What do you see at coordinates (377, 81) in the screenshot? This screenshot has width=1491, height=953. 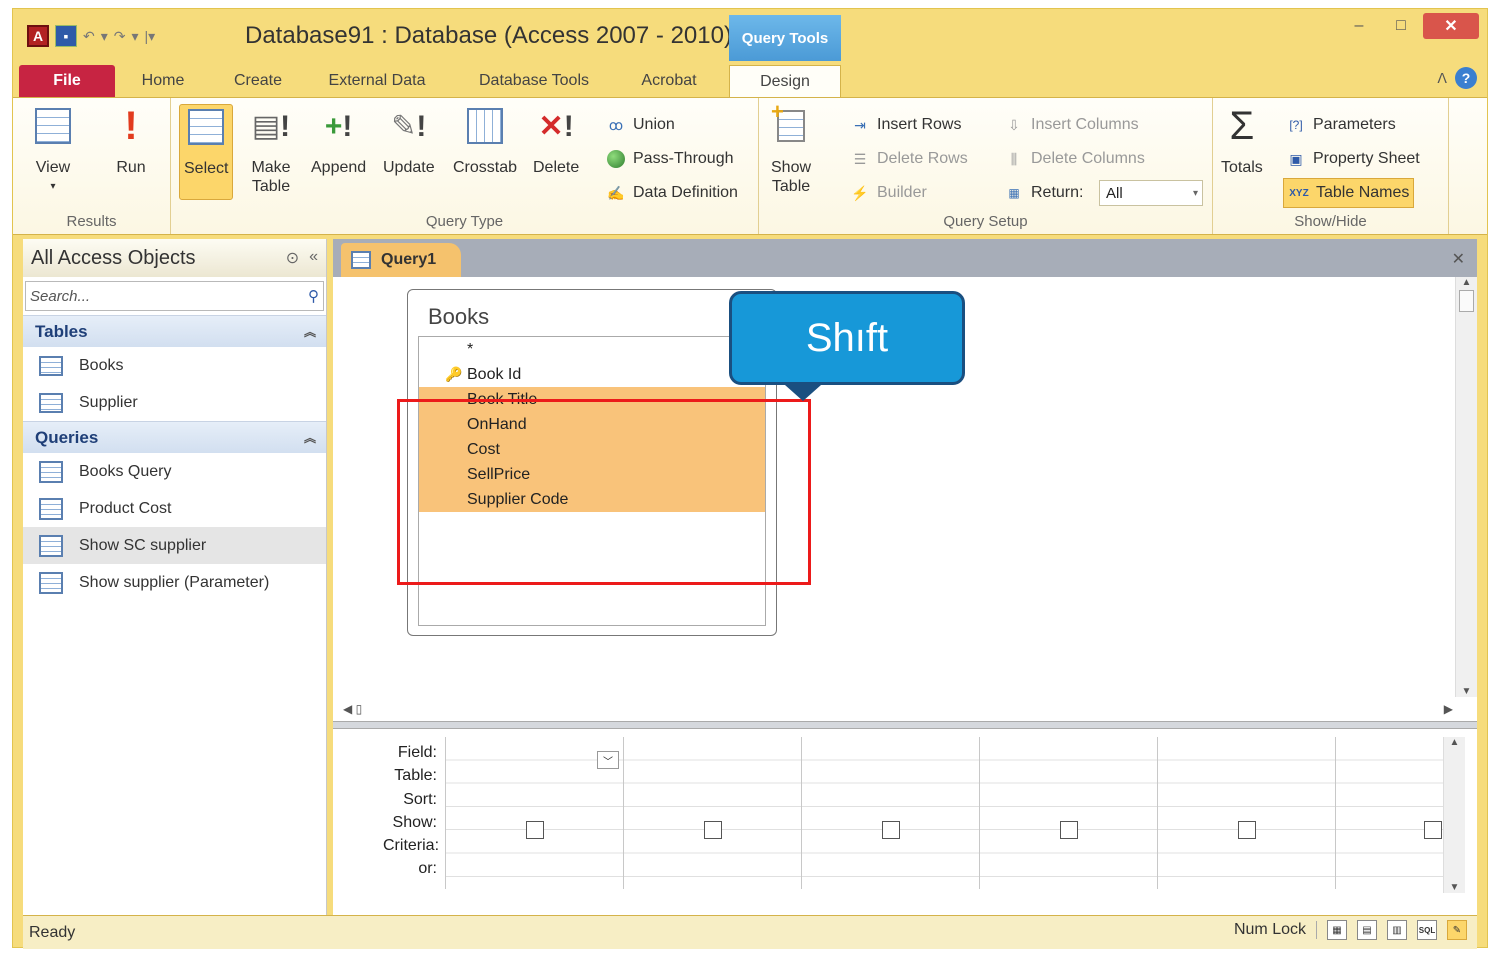 I see `tab-external-data: External Data` at bounding box center [377, 81].